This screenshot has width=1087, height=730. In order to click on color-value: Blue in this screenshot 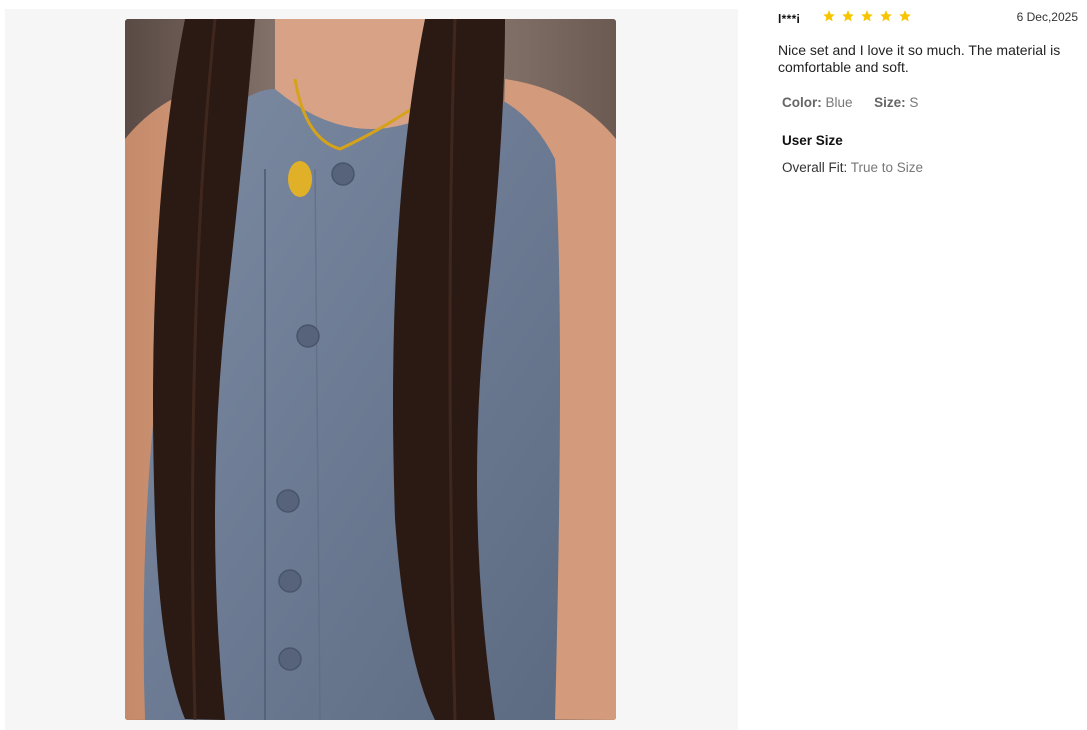, I will do `click(839, 102)`.